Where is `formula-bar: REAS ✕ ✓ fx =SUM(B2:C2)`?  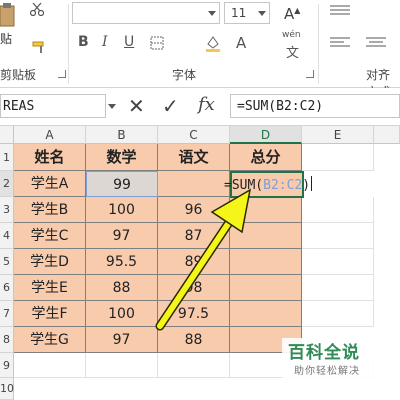
formula-bar: REAS ✕ ✓ fx =SUM(B2:C2) is located at coordinates (200, 107).